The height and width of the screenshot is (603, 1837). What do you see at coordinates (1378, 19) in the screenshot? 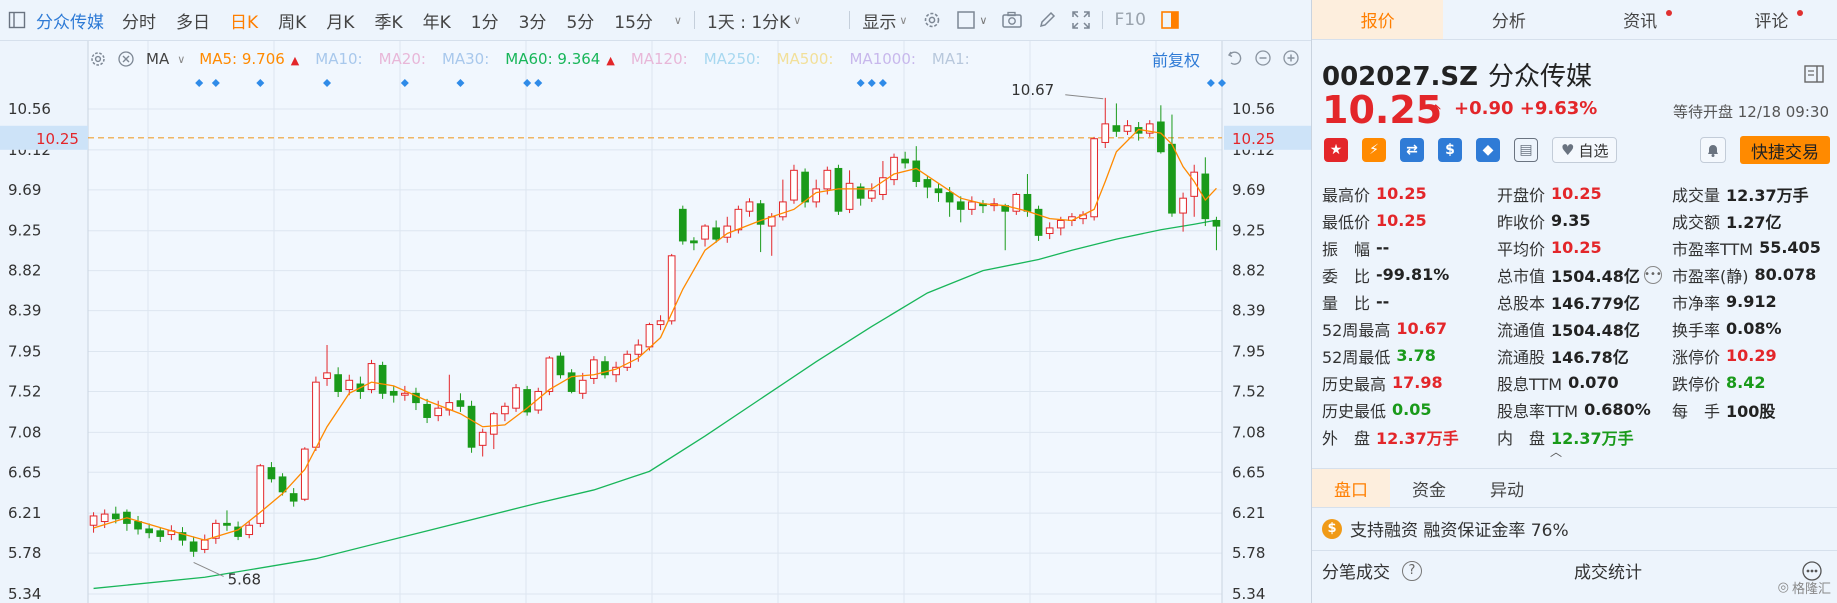
I see `quote-tab: 报价` at bounding box center [1378, 19].